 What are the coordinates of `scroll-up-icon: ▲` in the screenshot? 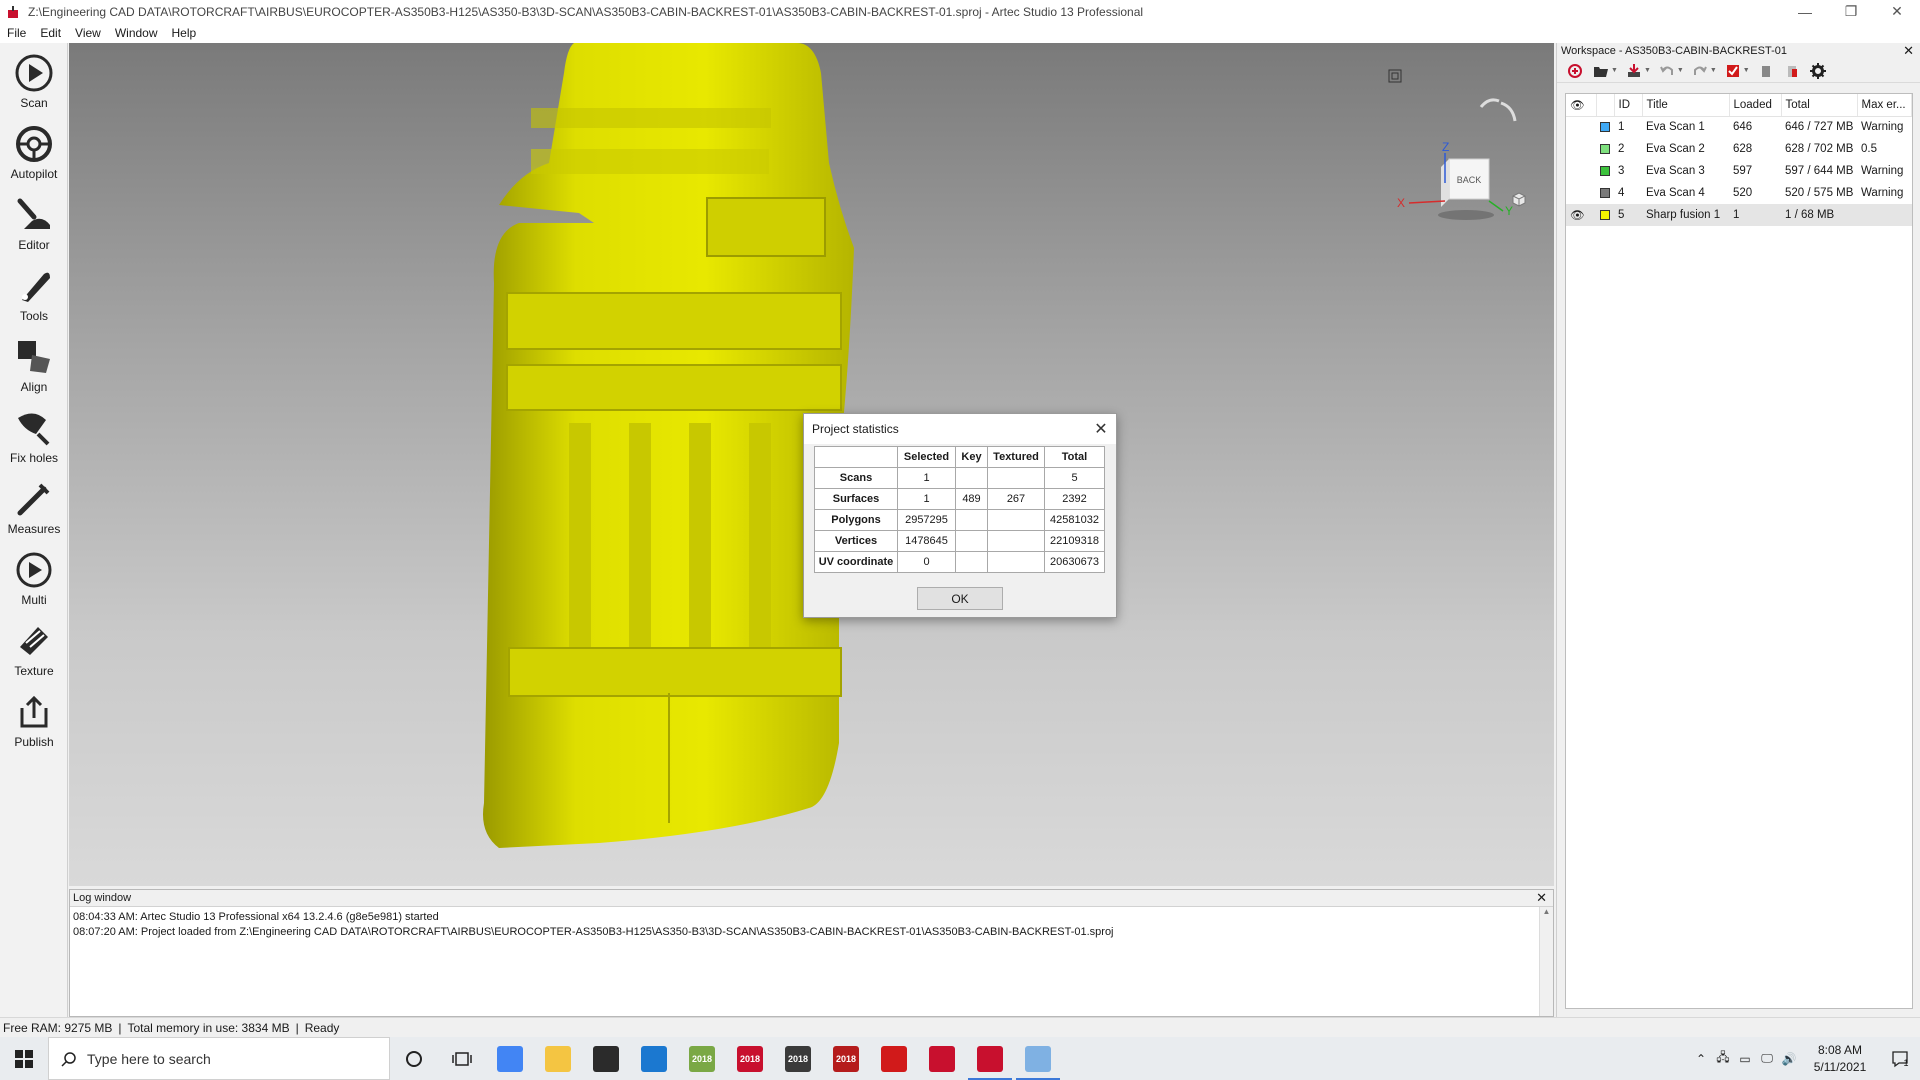 It's located at (1546, 911).